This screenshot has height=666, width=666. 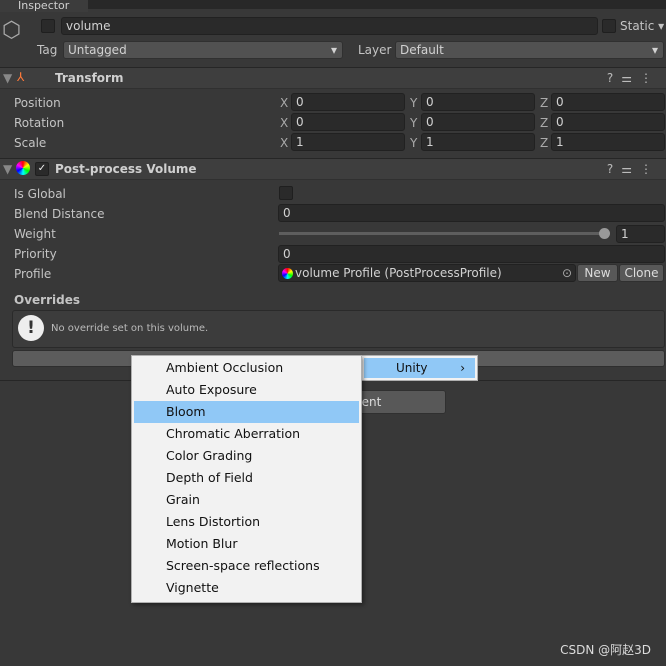 What do you see at coordinates (637, 26) in the screenshot?
I see `static-label: Static` at bounding box center [637, 26].